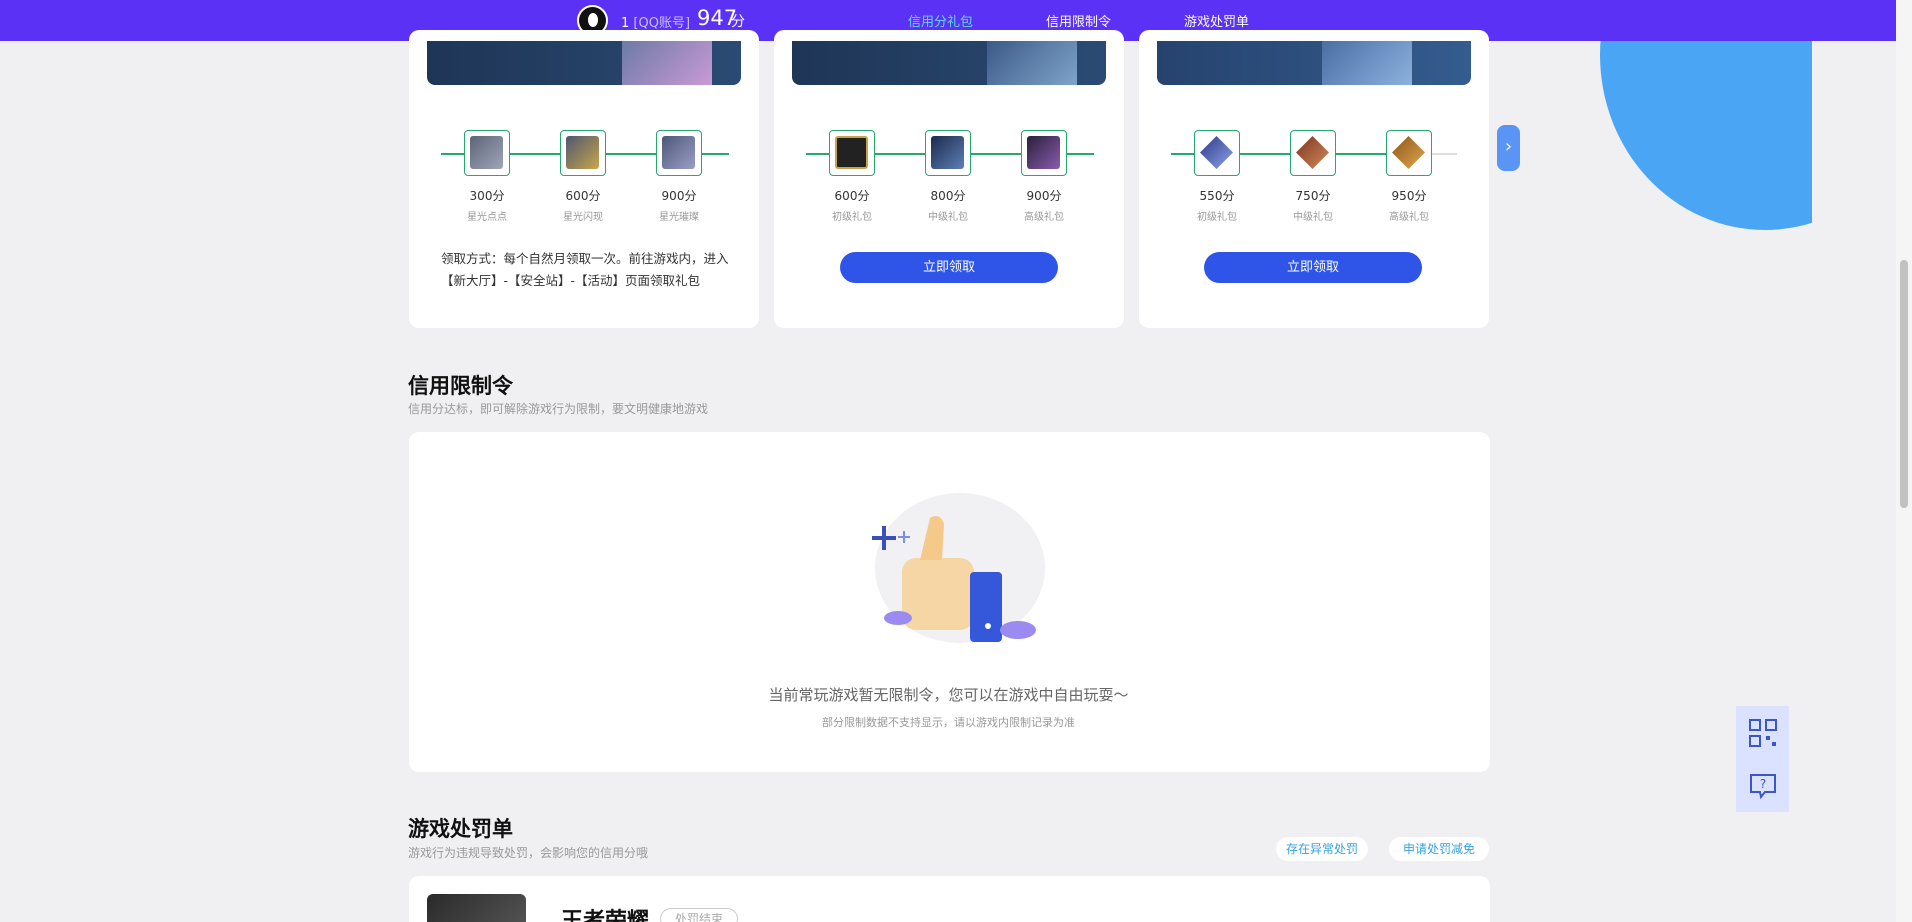 This screenshot has width=1912, height=922. Describe the element at coordinates (1409, 196) in the screenshot. I see `tier-points: 950分` at that location.